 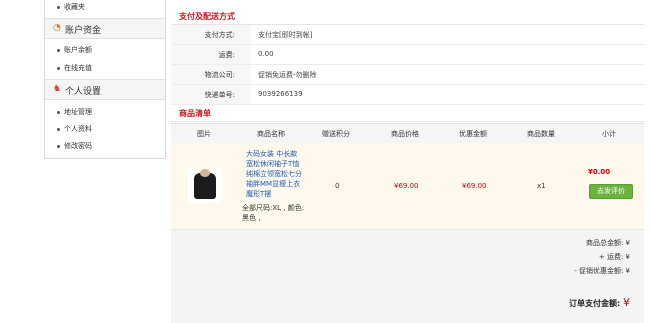 What do you see at coordinates (78, 146) in the screenshot?
I see `sidebar-item-label: 修改密码` at bounding box center [78, 146].